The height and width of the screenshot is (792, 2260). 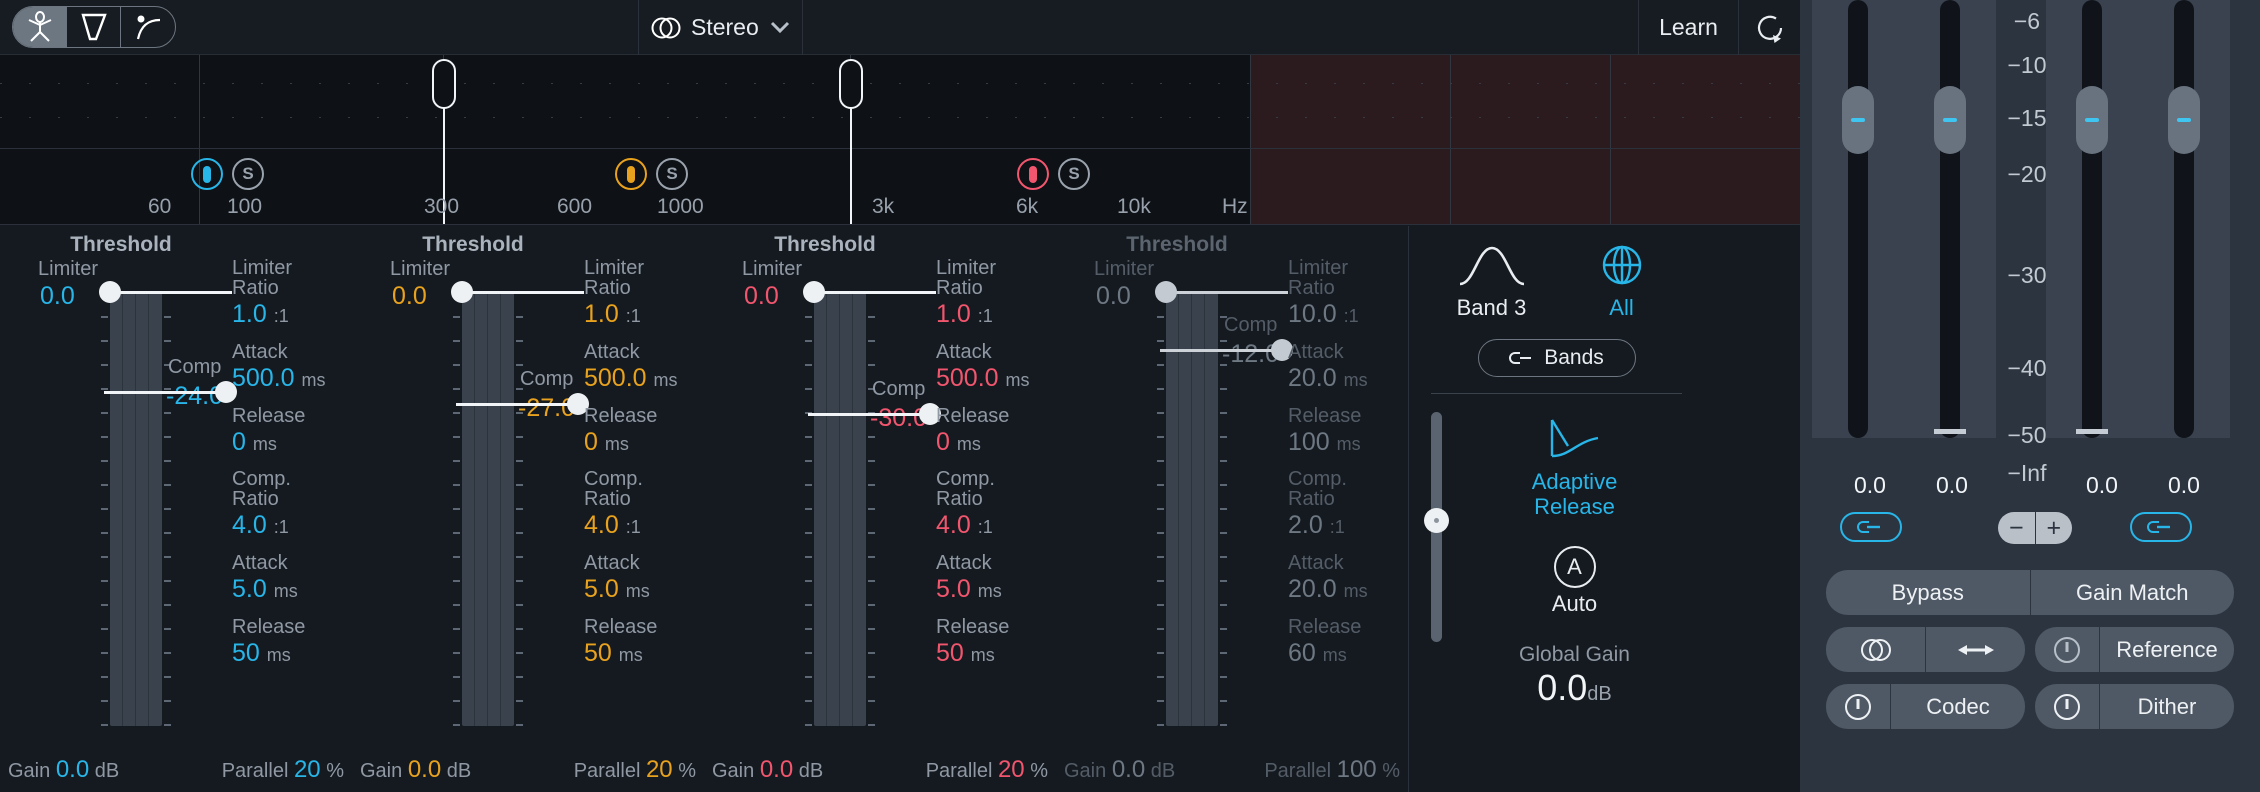 What do you see at coordinates (288, 295) in the screenshot?
I see `param-1-0: Limiter Ratio 1.0 :1` at bounding box center [288, 295].